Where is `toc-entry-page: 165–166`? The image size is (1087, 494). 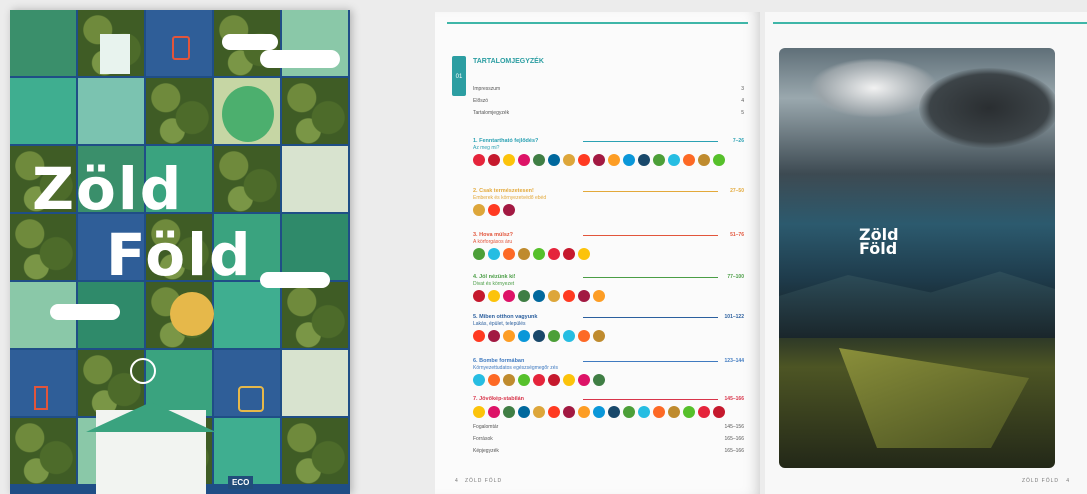
toc-entry-page: 165–166 is located at coordinates (734, 451).